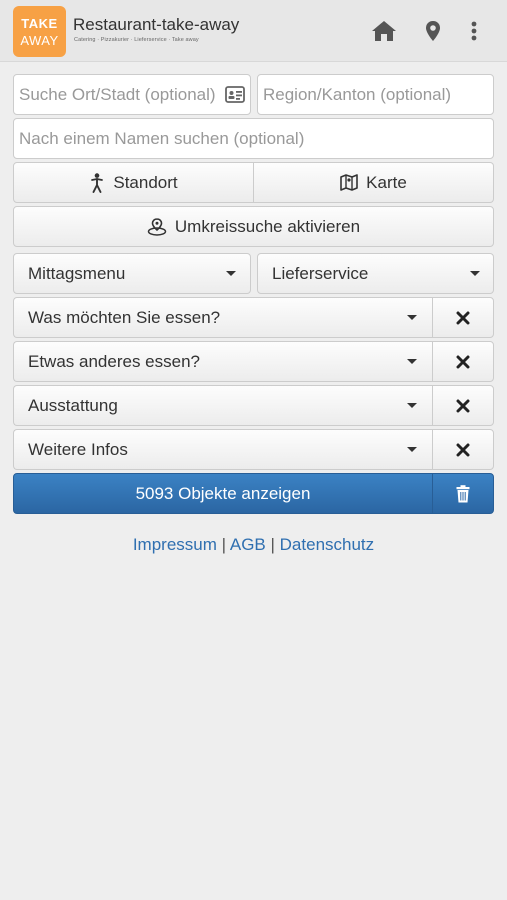  I want to click on impressum-link: Impressum, so click(175, 544).